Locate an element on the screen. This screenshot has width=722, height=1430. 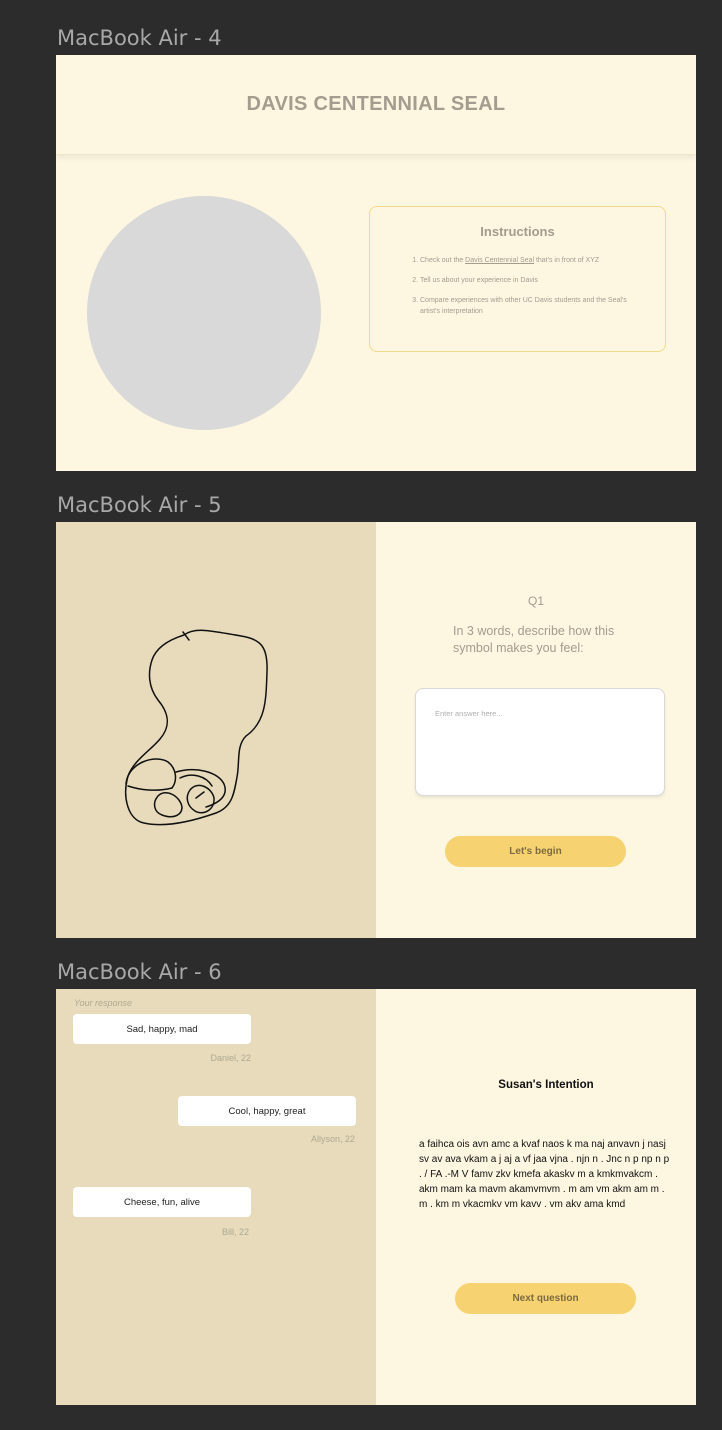
header: DAVIS CENTENNIAL SEAL is located at coordinates (376, 105).